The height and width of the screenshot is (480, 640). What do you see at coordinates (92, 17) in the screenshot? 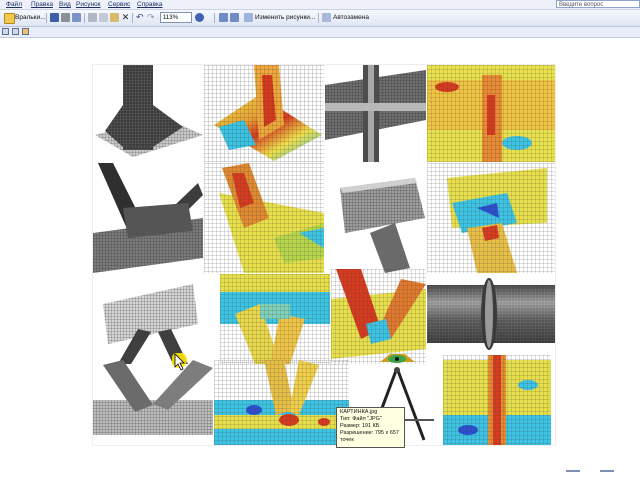
I see `cut-icon` at bounding box center [92, 17].